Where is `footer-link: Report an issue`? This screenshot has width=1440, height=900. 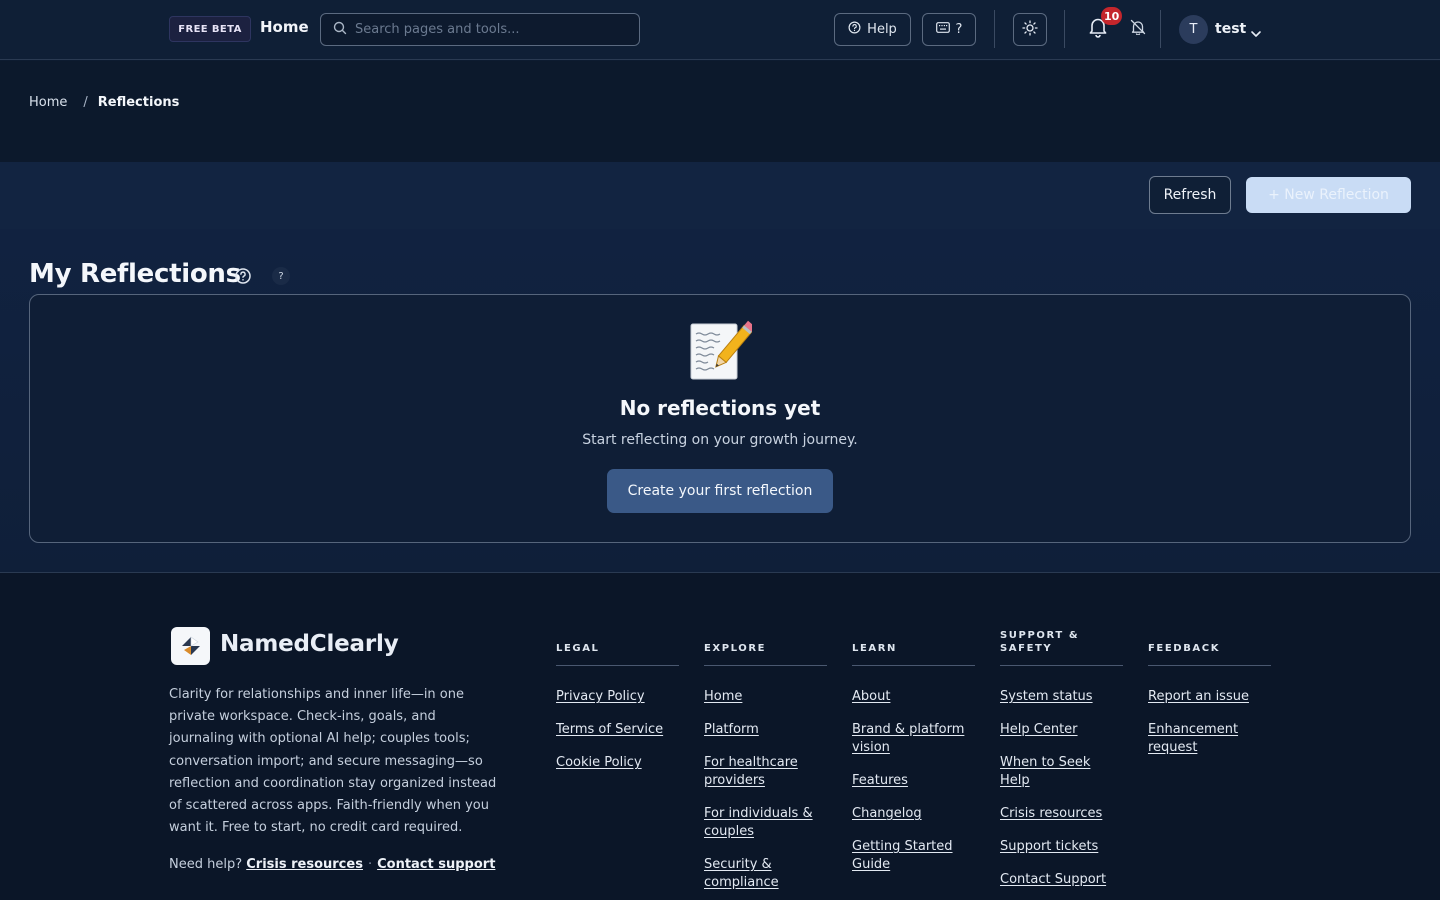
footer-link: Report an issue is located at coordinates (1198, 696).